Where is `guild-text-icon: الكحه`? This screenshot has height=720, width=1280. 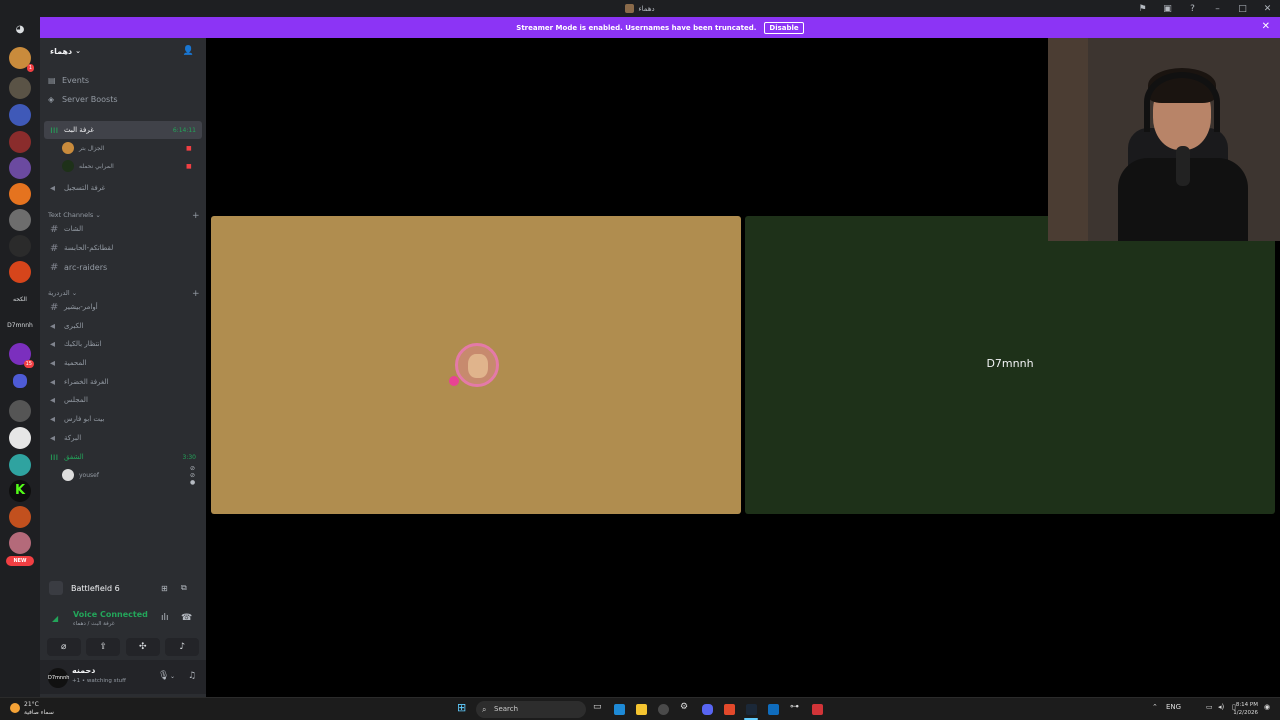
guild-text-icon: الكحه is located at coordinates (20, 299).